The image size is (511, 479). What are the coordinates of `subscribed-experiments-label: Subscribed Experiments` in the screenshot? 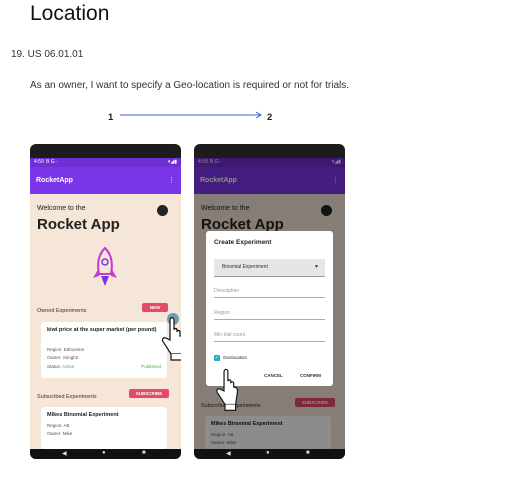 It's located at (67, 397).